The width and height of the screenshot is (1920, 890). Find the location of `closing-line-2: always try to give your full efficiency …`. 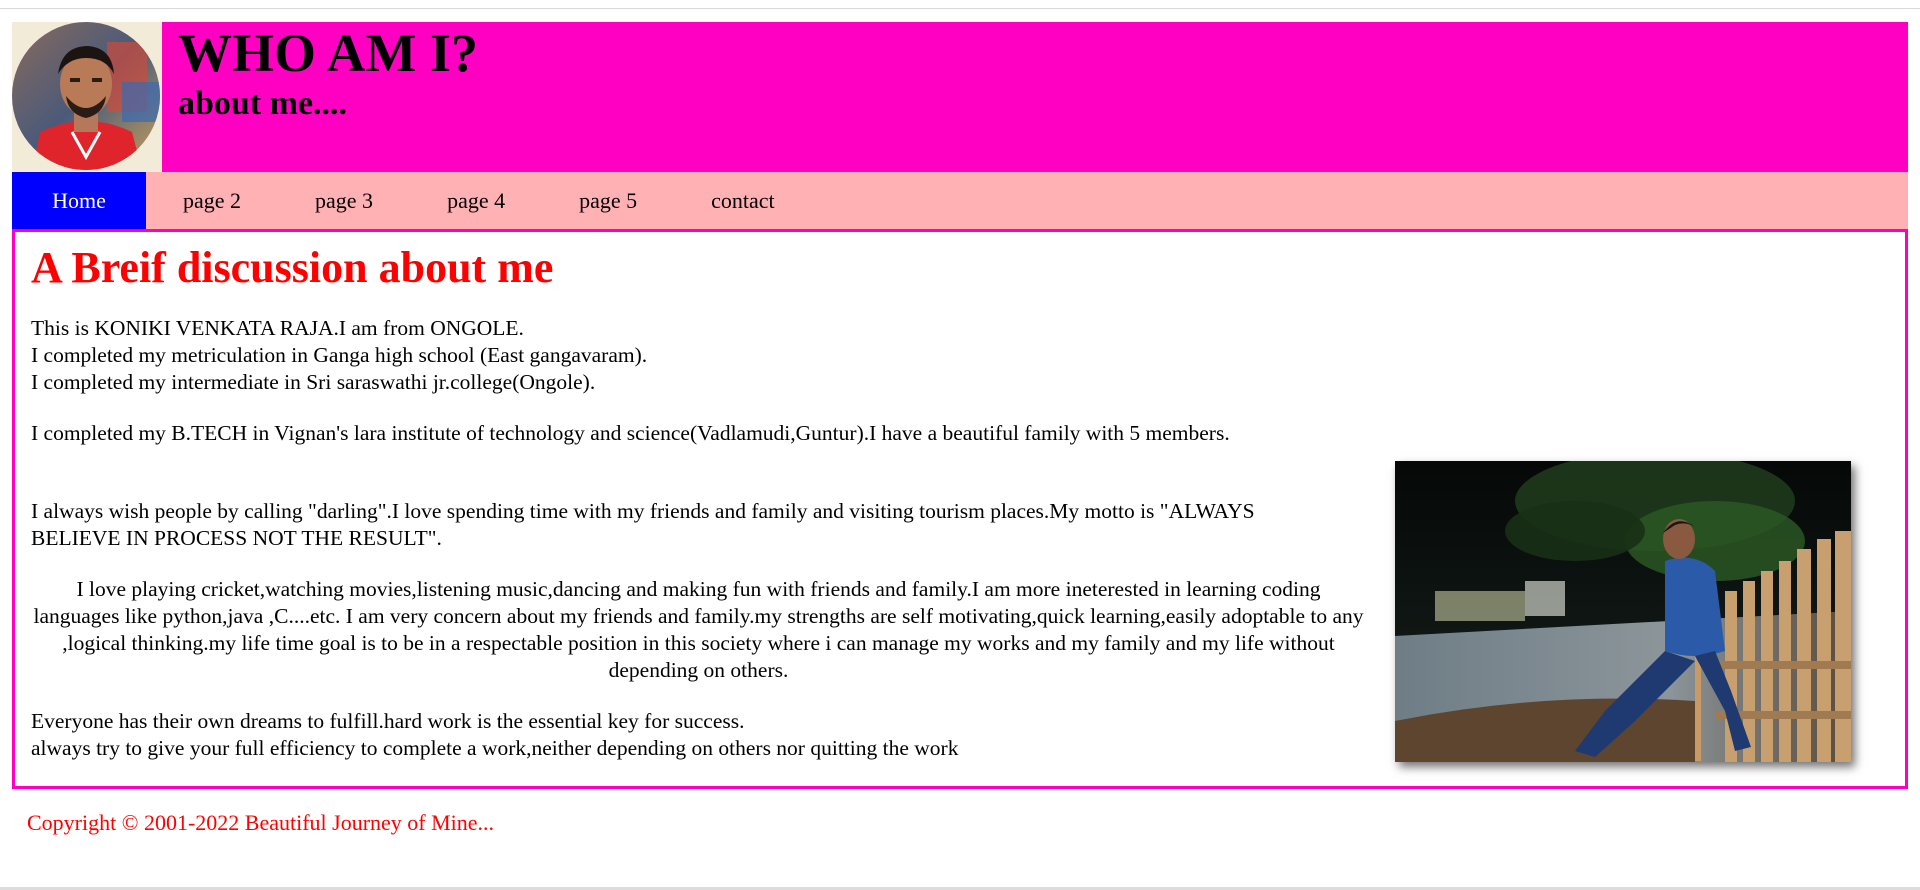

closing-line-2: always try to give your full efficiency … is located at coordinates (495, 748).